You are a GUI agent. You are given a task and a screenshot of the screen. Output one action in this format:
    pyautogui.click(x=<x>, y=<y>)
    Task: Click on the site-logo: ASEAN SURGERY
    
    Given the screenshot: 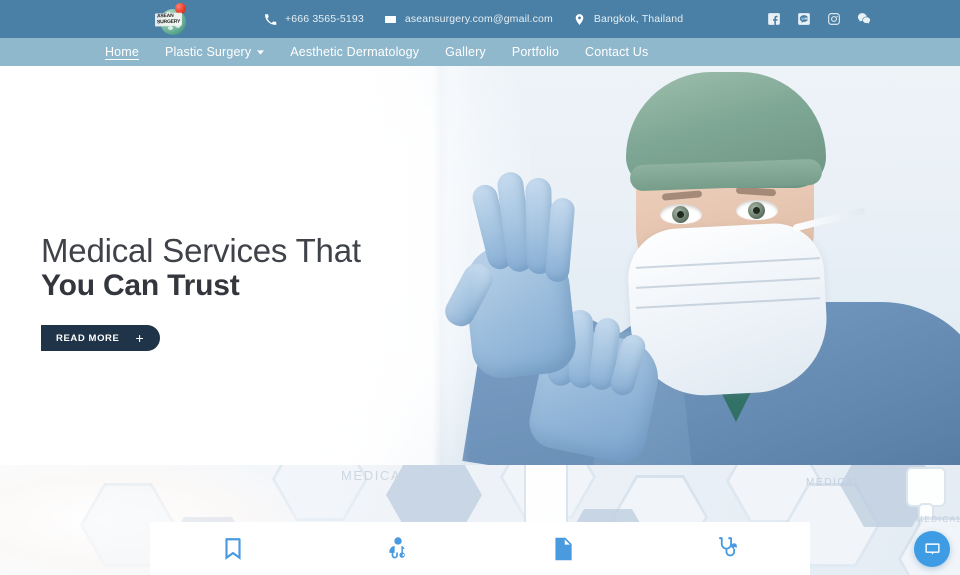 What is the action you would take?
    pyautogui.click(x=171, y=19)
    